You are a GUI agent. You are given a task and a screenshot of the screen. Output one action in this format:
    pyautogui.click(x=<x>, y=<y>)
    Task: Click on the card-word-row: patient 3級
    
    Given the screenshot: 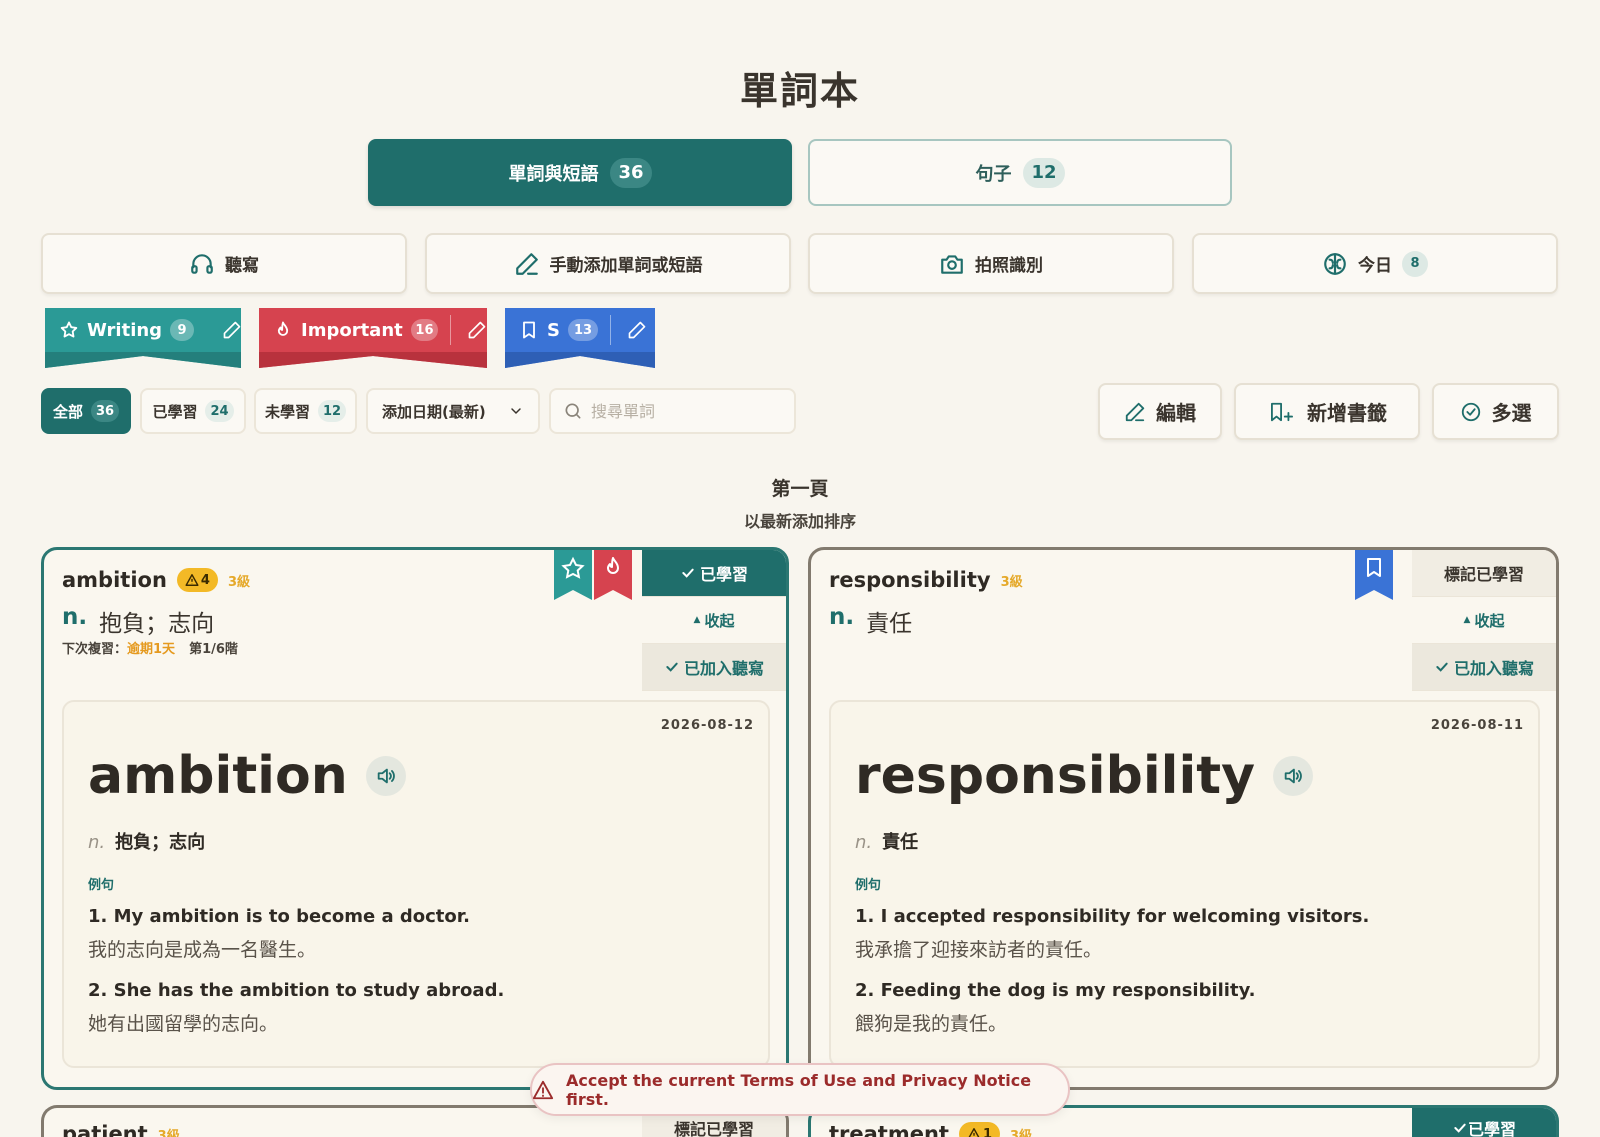 What is the action you would take?
    pyautogui.click(x=121, y=1129)
    